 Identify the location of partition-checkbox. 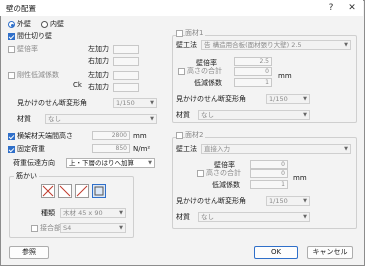
(11, 36).